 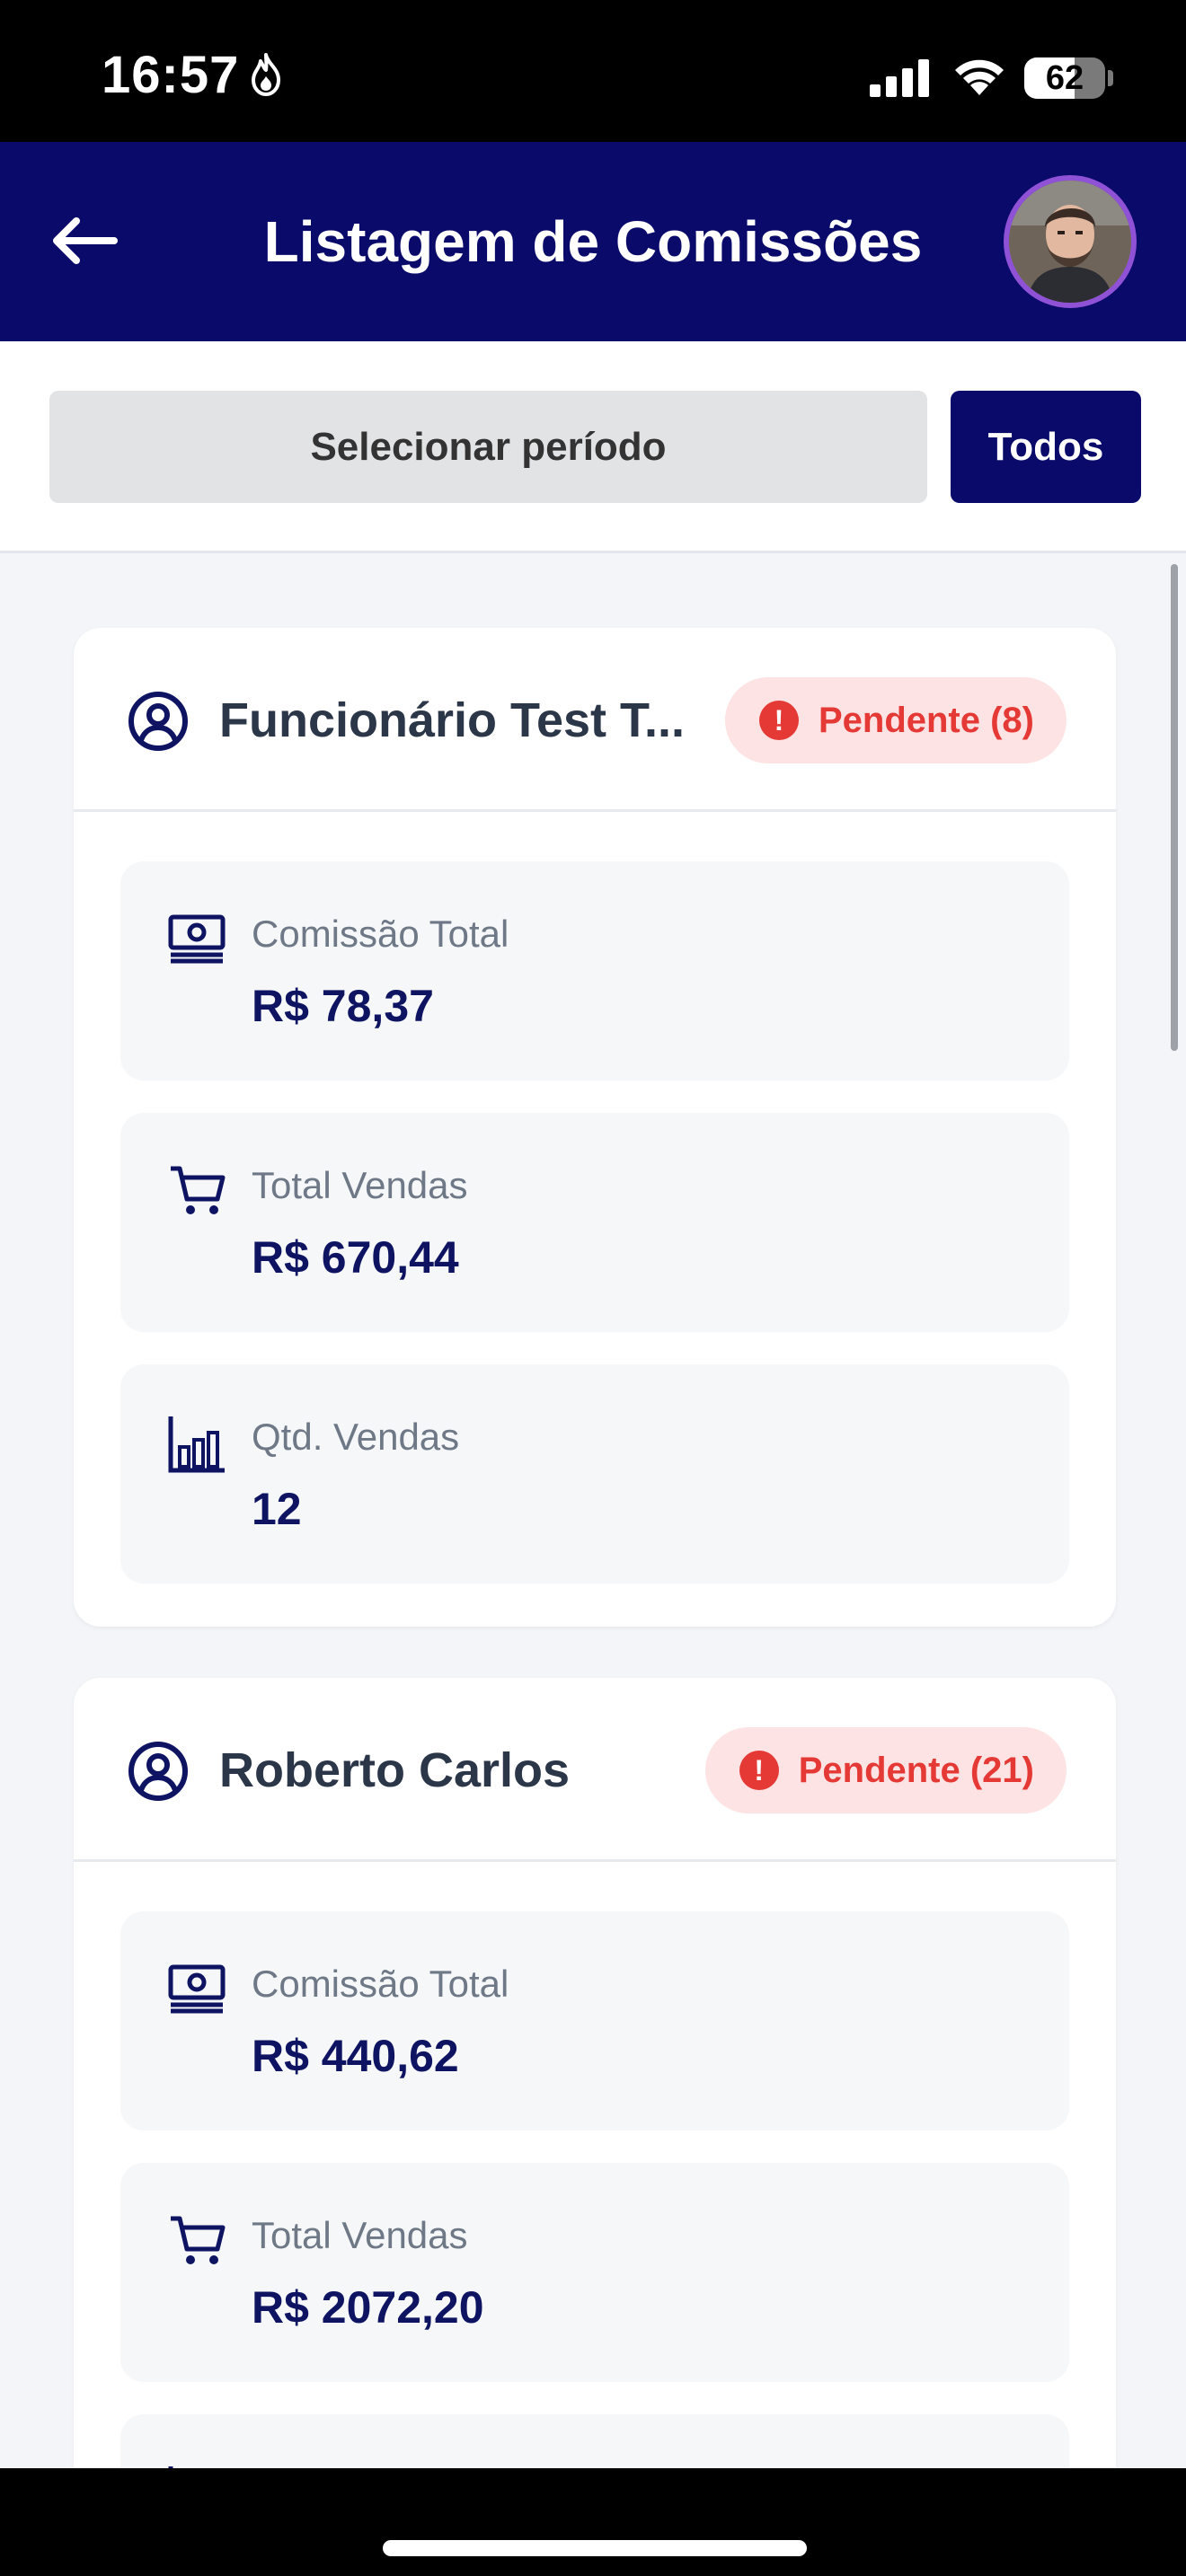 I want to click on status-badge: ! Pendente (8), so click(x=895, y=720).